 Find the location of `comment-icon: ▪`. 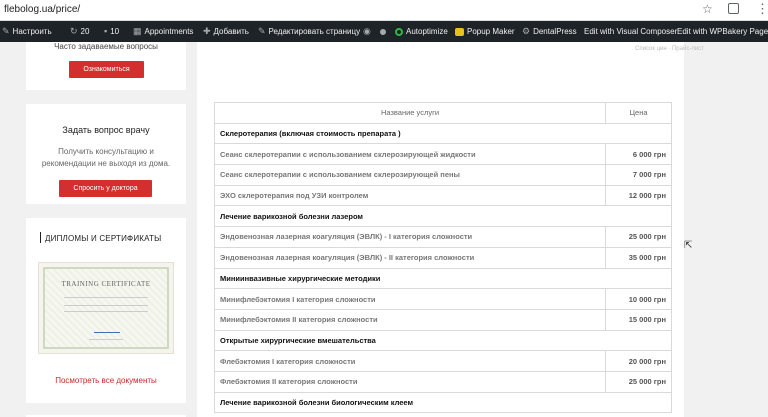

comment-icon: ▪ is located at coordinates (106, 31).